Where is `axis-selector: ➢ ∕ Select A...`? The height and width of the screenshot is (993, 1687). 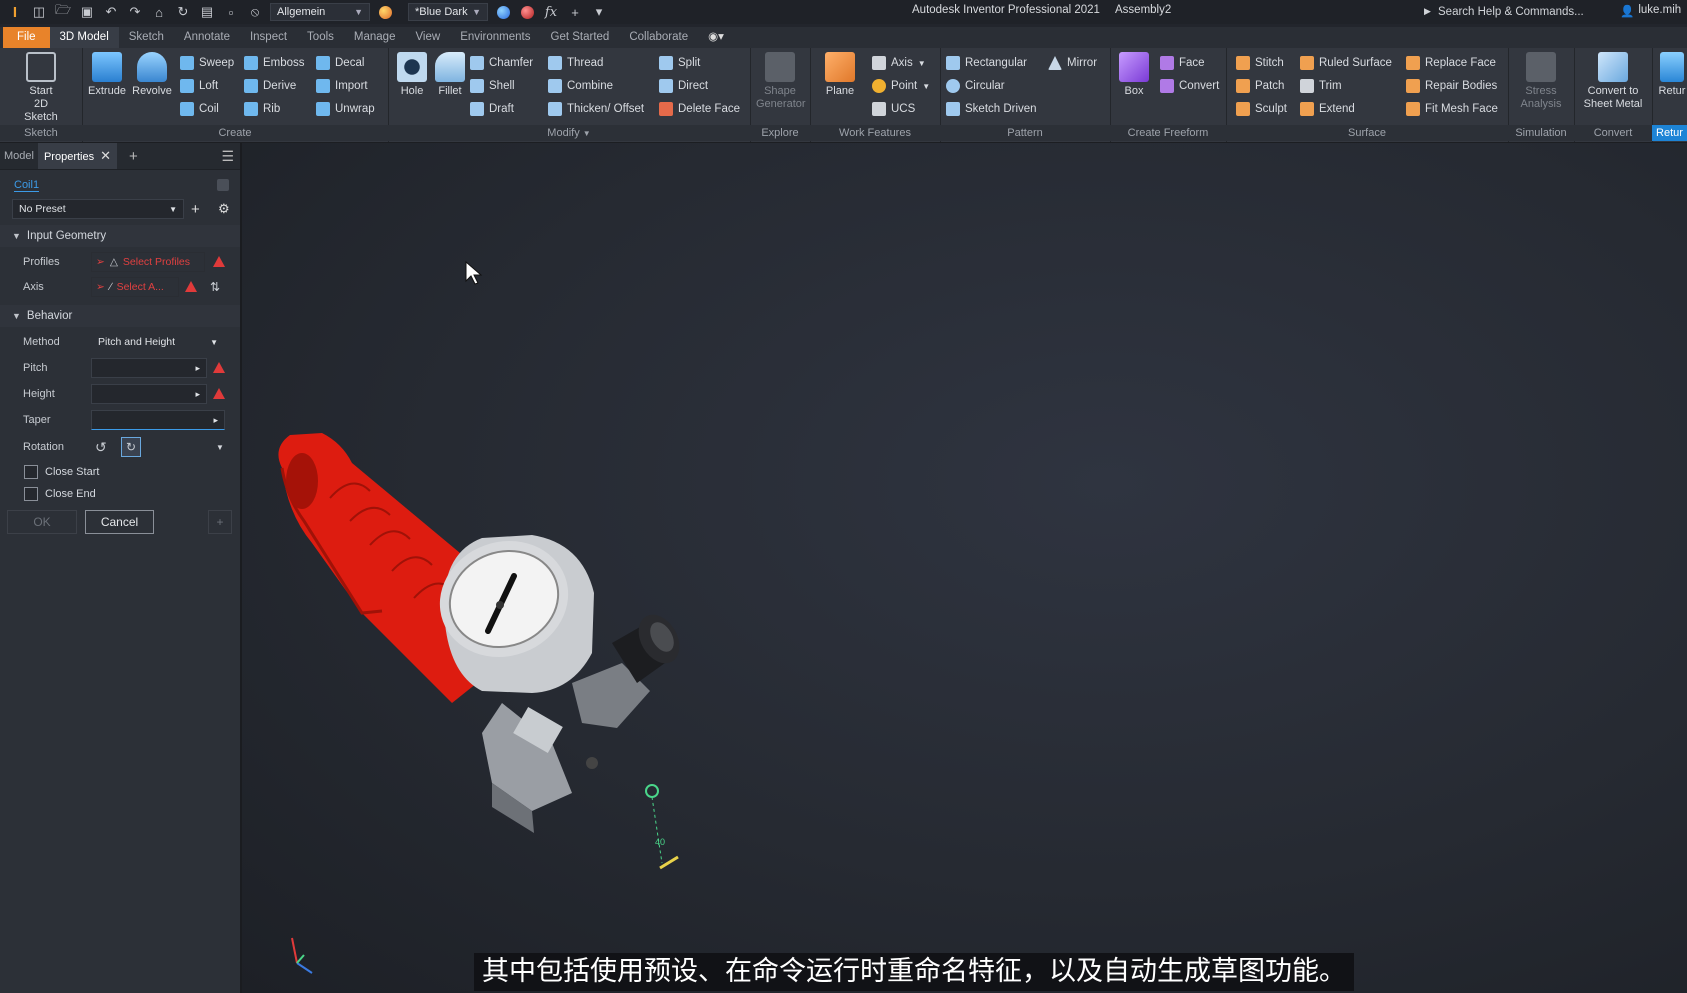 axis-selector: ➢ ∕ Select A... is located at coordinates (135, 287).